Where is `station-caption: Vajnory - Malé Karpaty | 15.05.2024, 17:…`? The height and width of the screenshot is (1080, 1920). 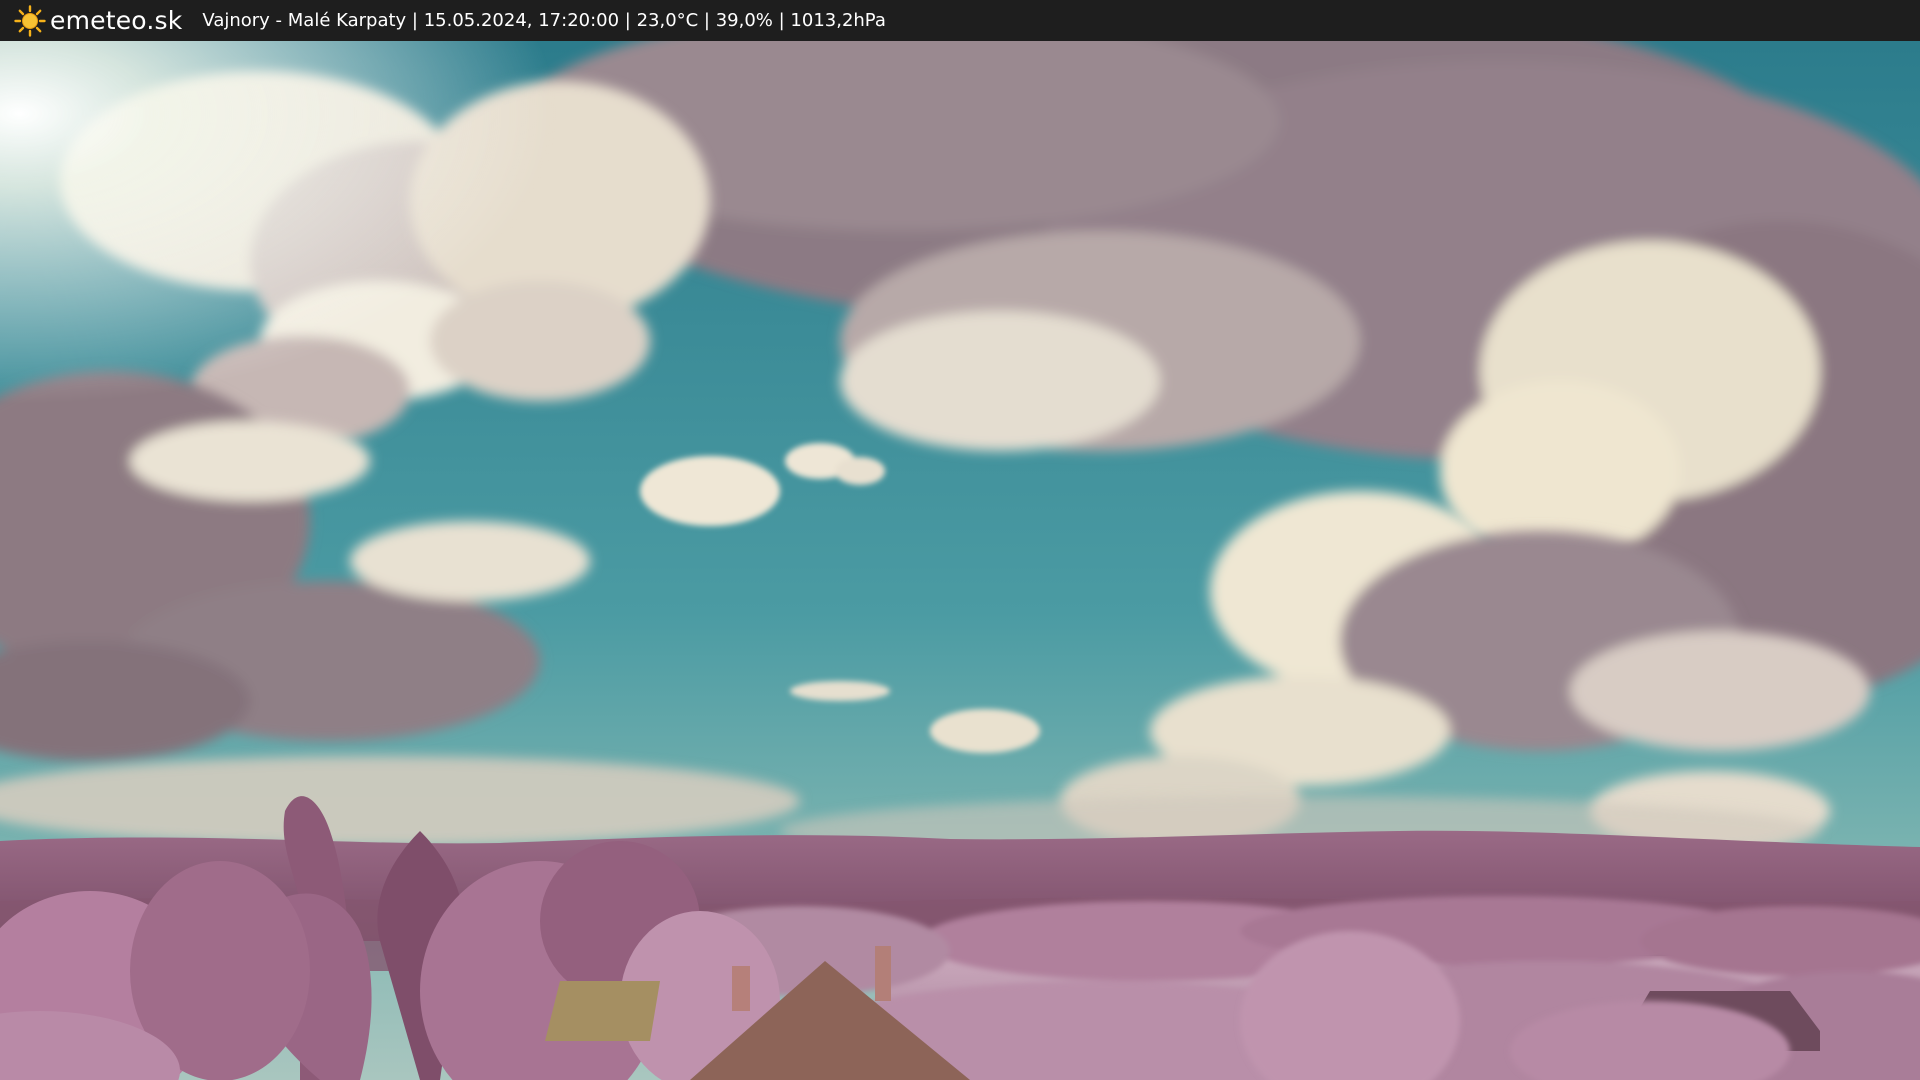
station-caption: Vajnory - Malé Karpaty | 15.05.2024, 17:… is located at coordinates (544, 20).